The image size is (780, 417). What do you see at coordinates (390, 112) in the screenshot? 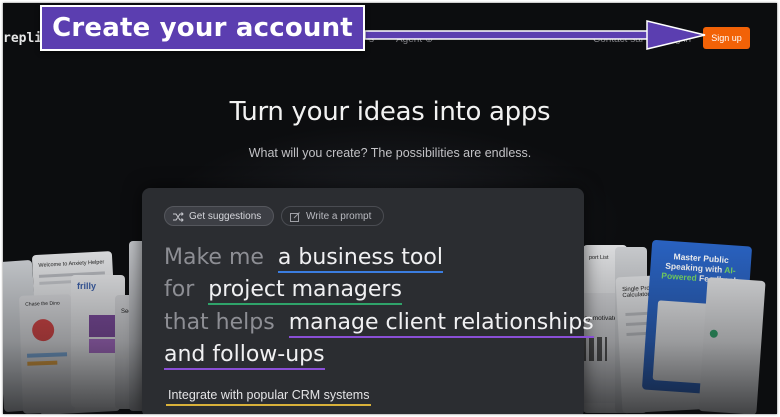
I see `hero-title: Turn your ideas into apps` at bounding box center [390, 112].